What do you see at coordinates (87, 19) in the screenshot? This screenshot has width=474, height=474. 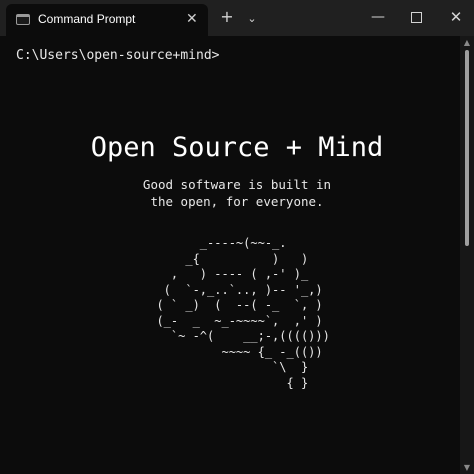 I see `tab-title: Command Prompt` at bounding box center [87, 19].